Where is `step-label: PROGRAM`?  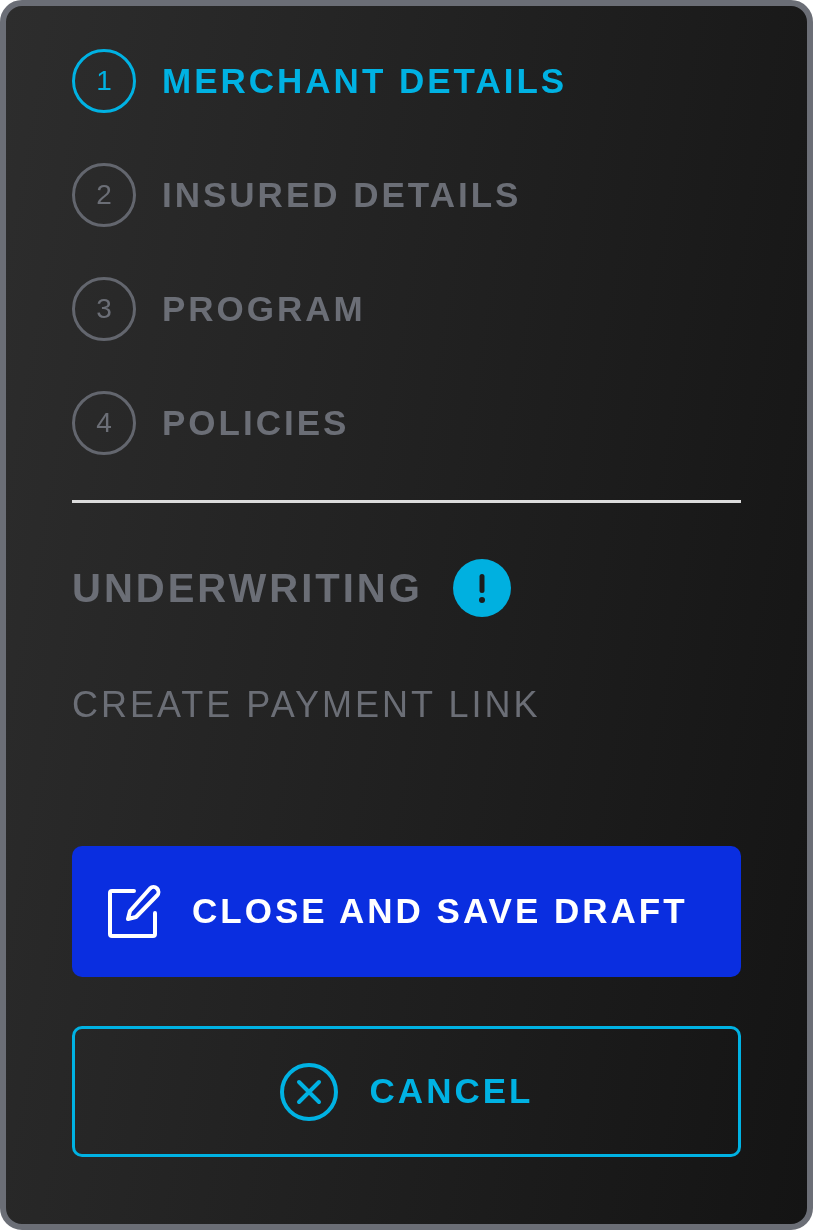
step-label: PROGRAM is located at coordinates (264, 309).